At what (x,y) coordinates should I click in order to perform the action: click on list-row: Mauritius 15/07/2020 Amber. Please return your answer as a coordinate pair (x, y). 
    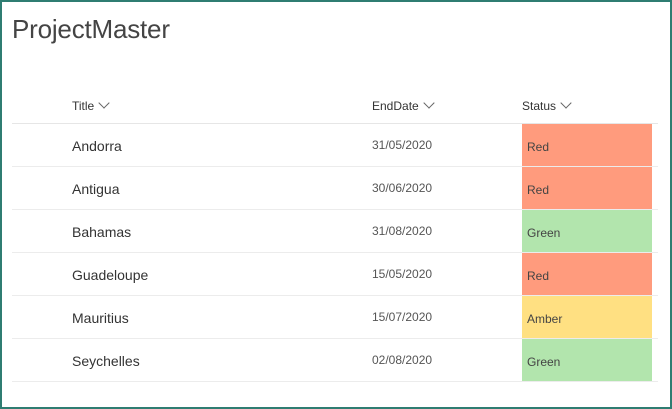
    Looking at the image, I should click on (335, 317).